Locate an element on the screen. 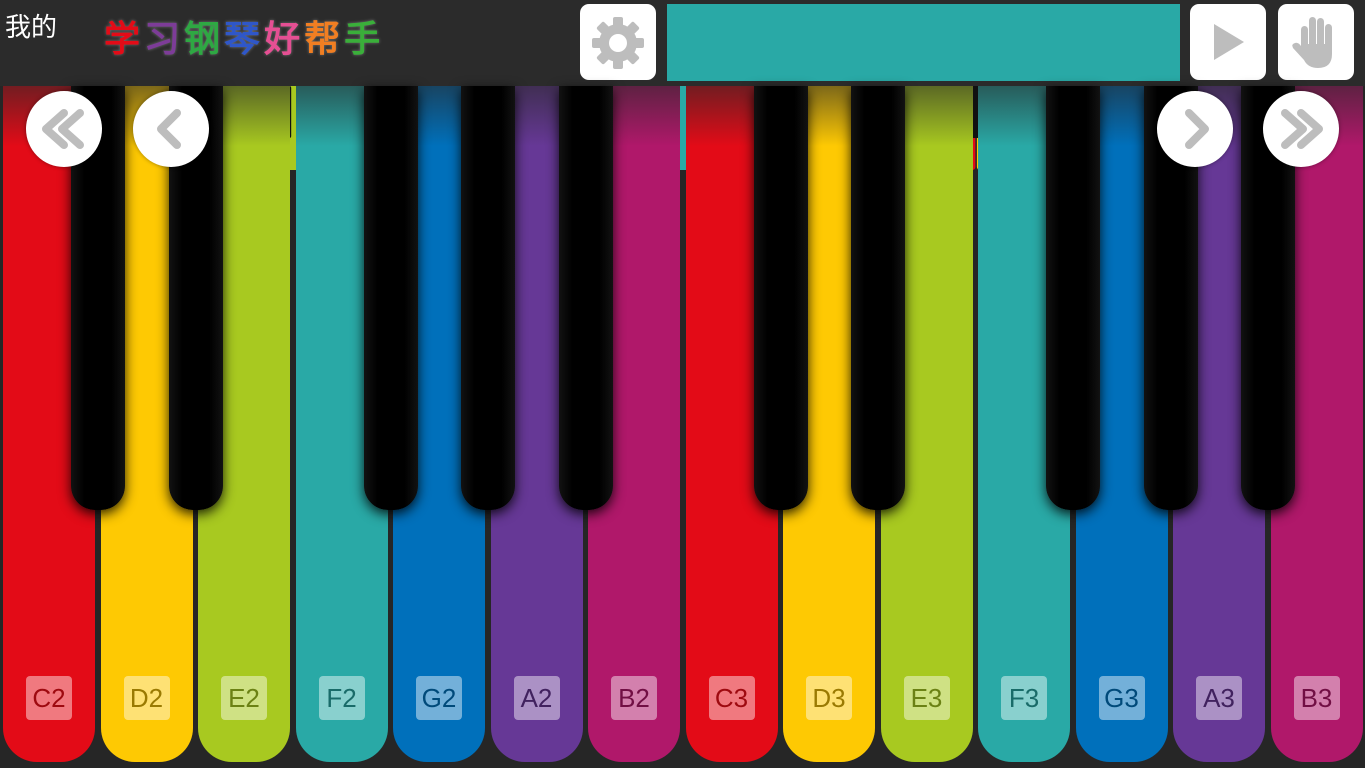  hand-button is located at coordinates (1316, 42).